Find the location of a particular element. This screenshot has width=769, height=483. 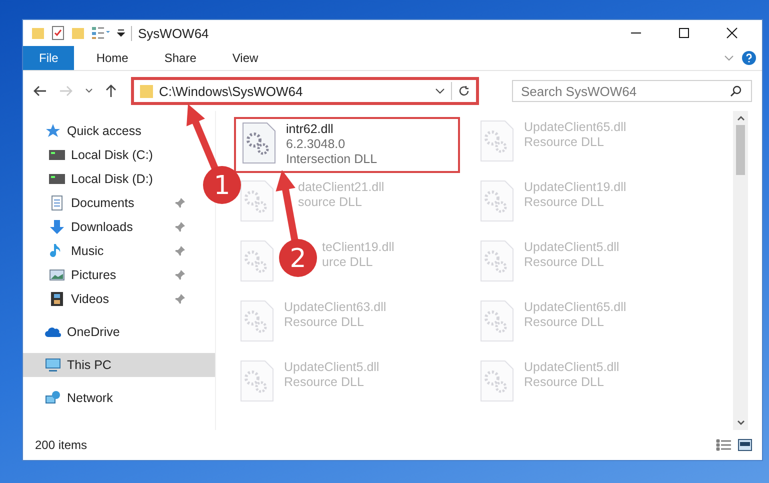

ribbon-tab: Share is located at coordinates (180, 58).